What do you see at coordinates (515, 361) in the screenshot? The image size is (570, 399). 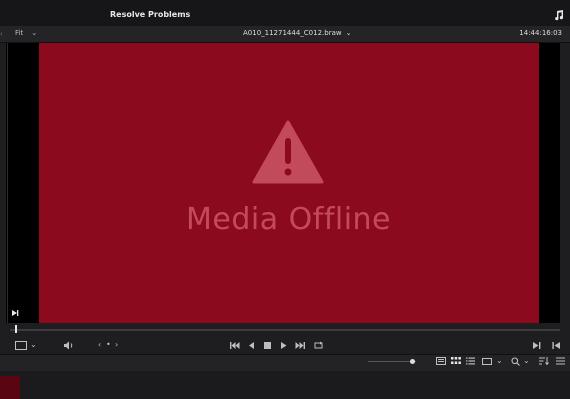 I see `search-icon` at bounding box center [515, 361].